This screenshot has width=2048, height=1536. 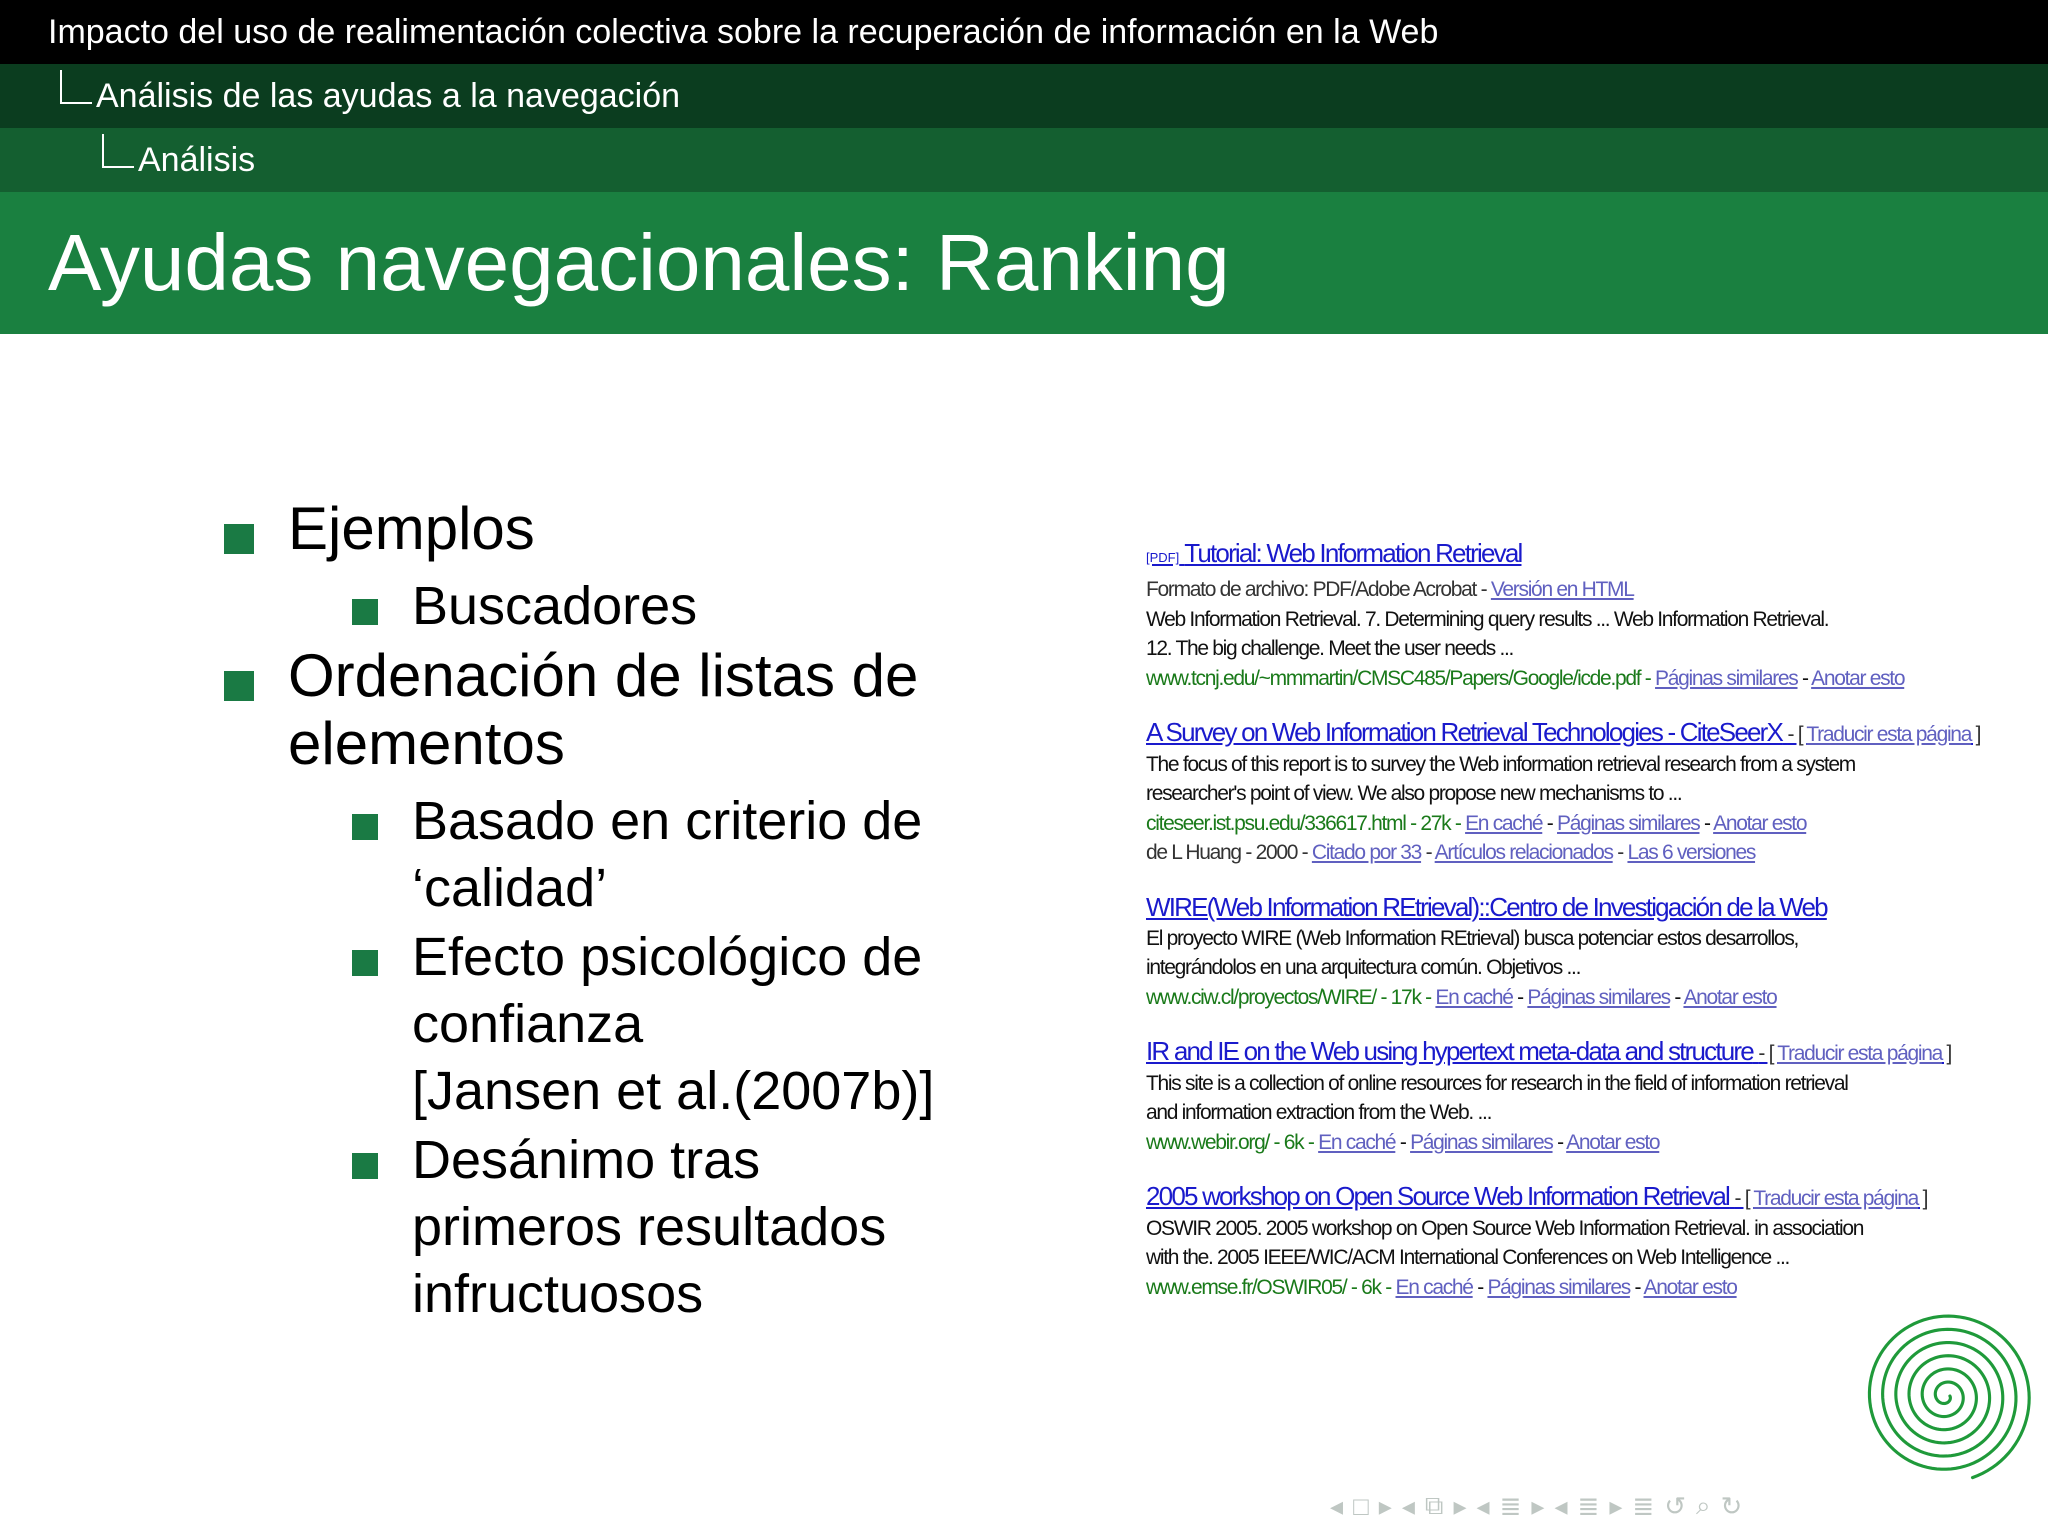 What do you see at coordinates (1563, 589) in the screenshot?
I see `html-version-link: Versión en HTML` at bounding box center [1563, 589].